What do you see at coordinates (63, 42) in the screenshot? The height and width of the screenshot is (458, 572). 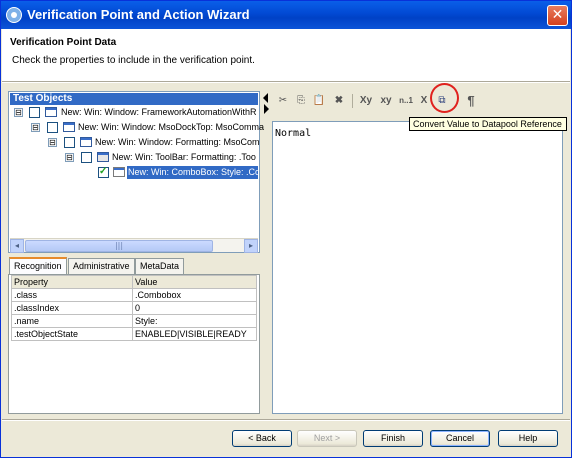 I see `page-title: Verification Point Data` at bounding box center [63, 42].